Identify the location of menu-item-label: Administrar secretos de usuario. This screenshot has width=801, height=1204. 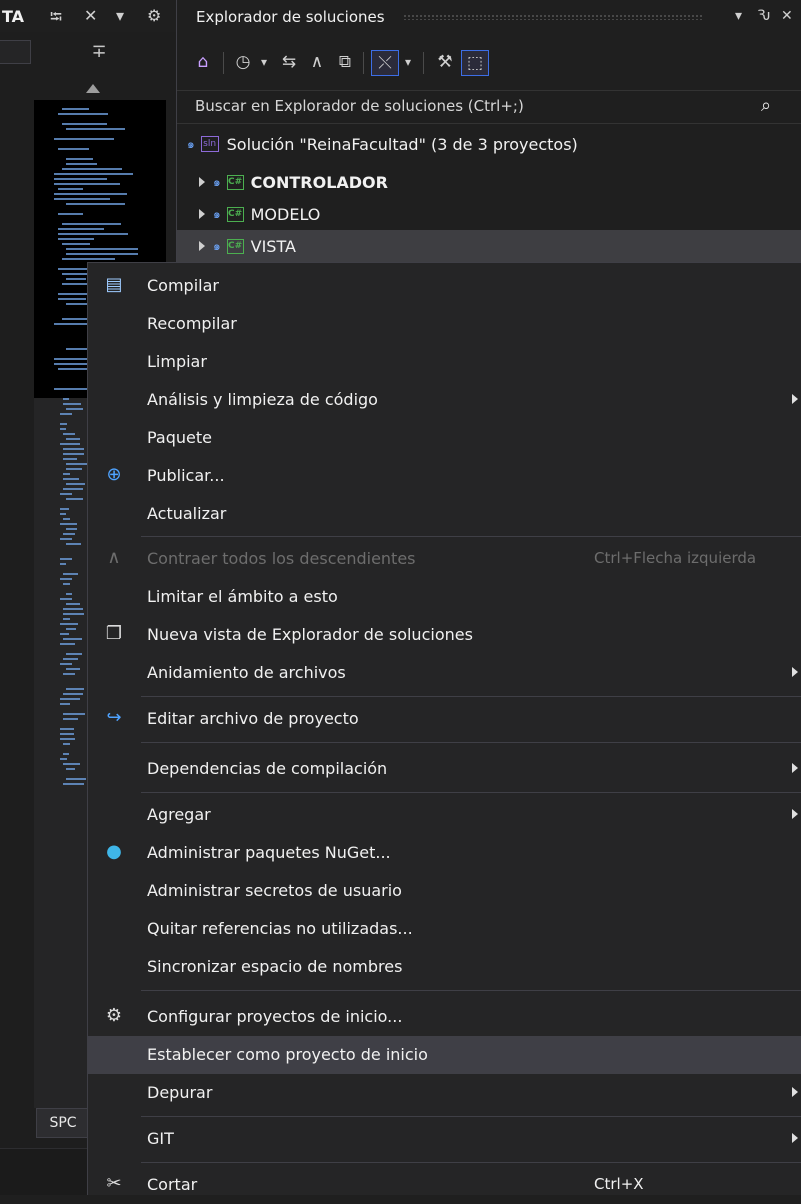
(274, 890).